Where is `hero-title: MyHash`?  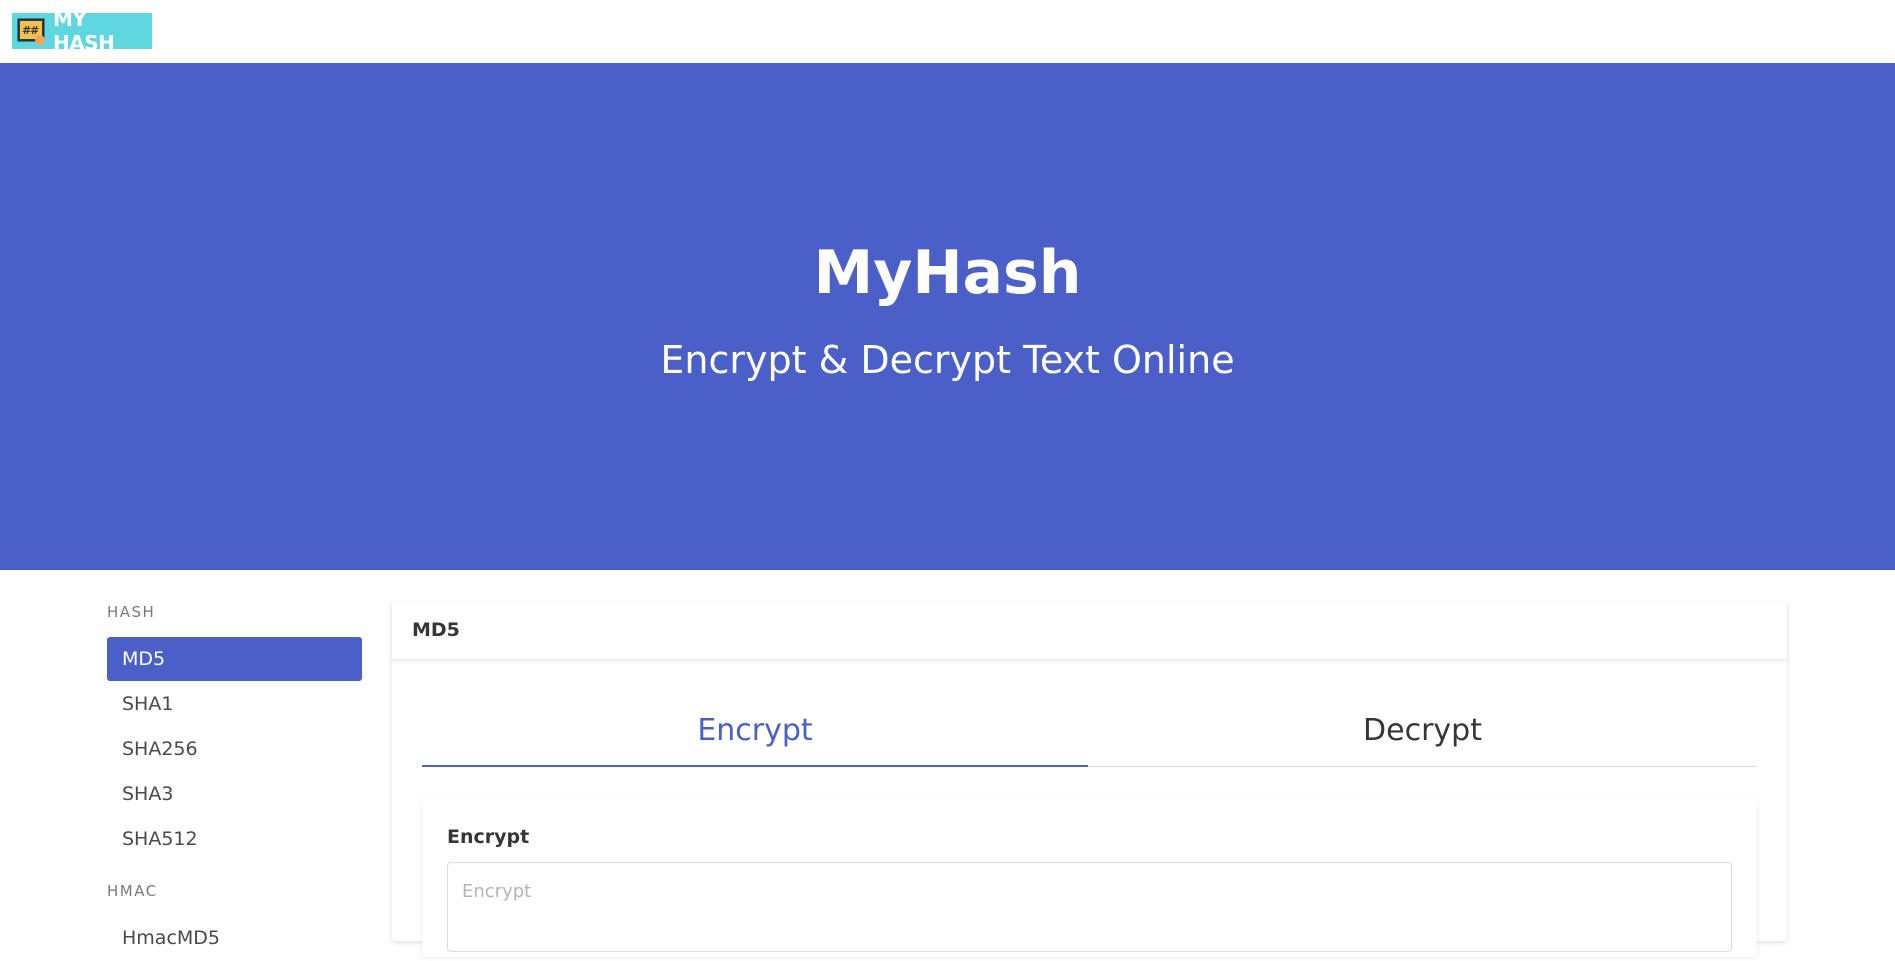
hero-title: MyHash is located at coordinates (947, 273).